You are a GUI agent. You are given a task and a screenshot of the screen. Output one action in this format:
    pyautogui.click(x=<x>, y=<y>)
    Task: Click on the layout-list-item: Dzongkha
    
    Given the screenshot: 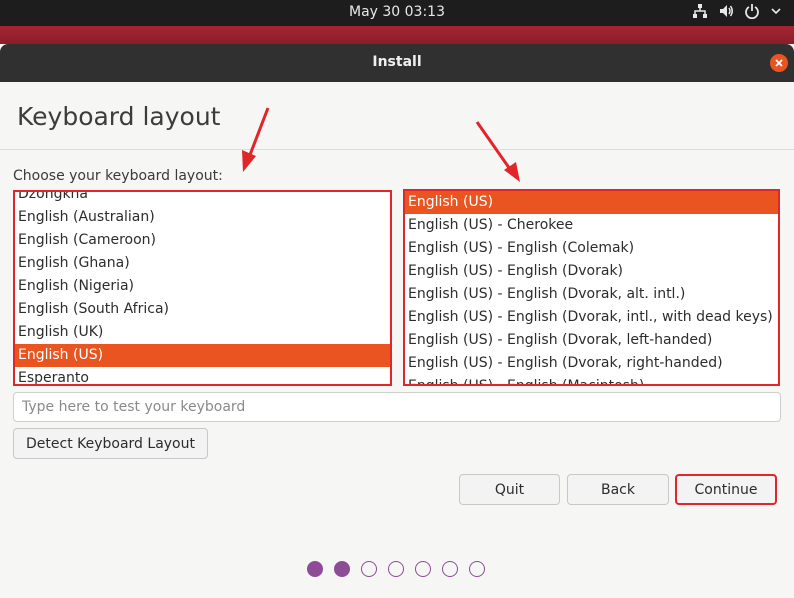 What is the action you would take?
    pyautogui.click(x=202, y=199)
    